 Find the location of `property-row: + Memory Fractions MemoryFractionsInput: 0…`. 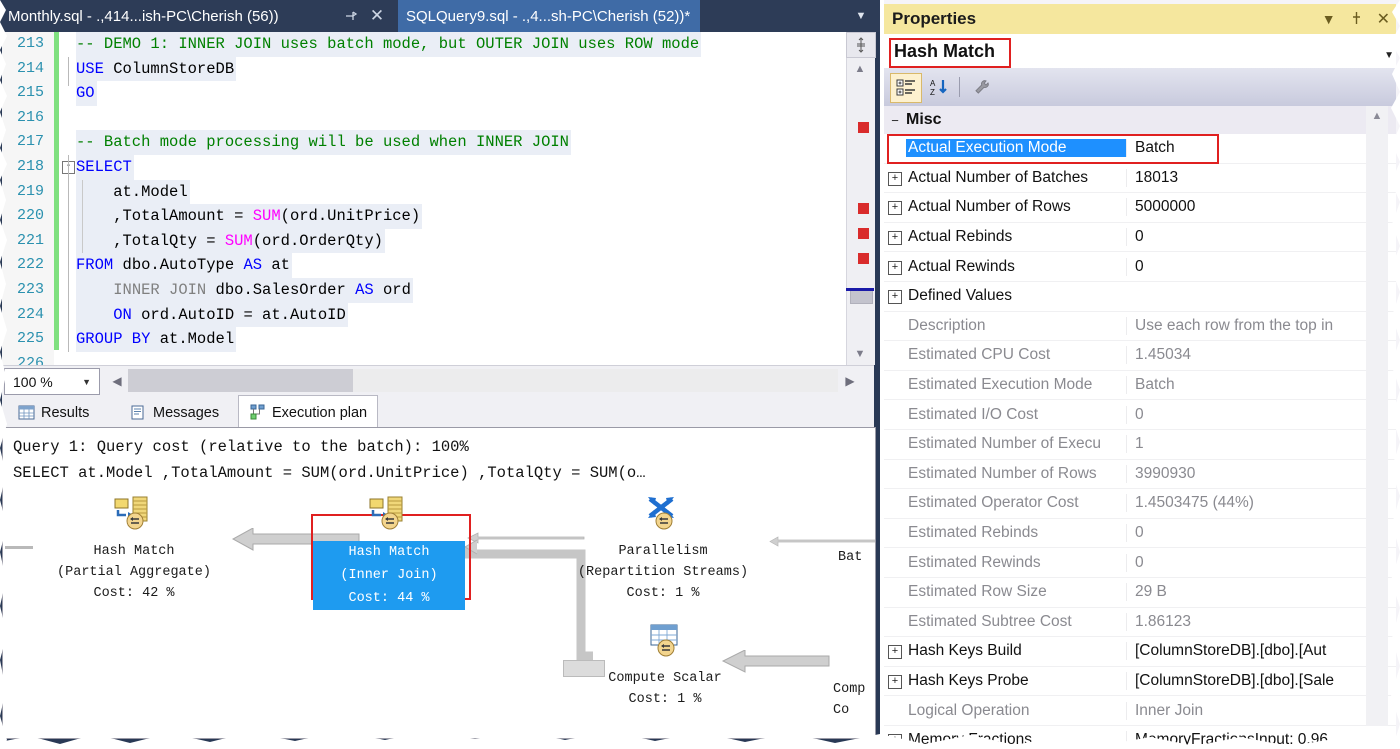

property-row: + Memory Fractions MemoryFractionsInput: 0… is located at coordinates (1140, 737).